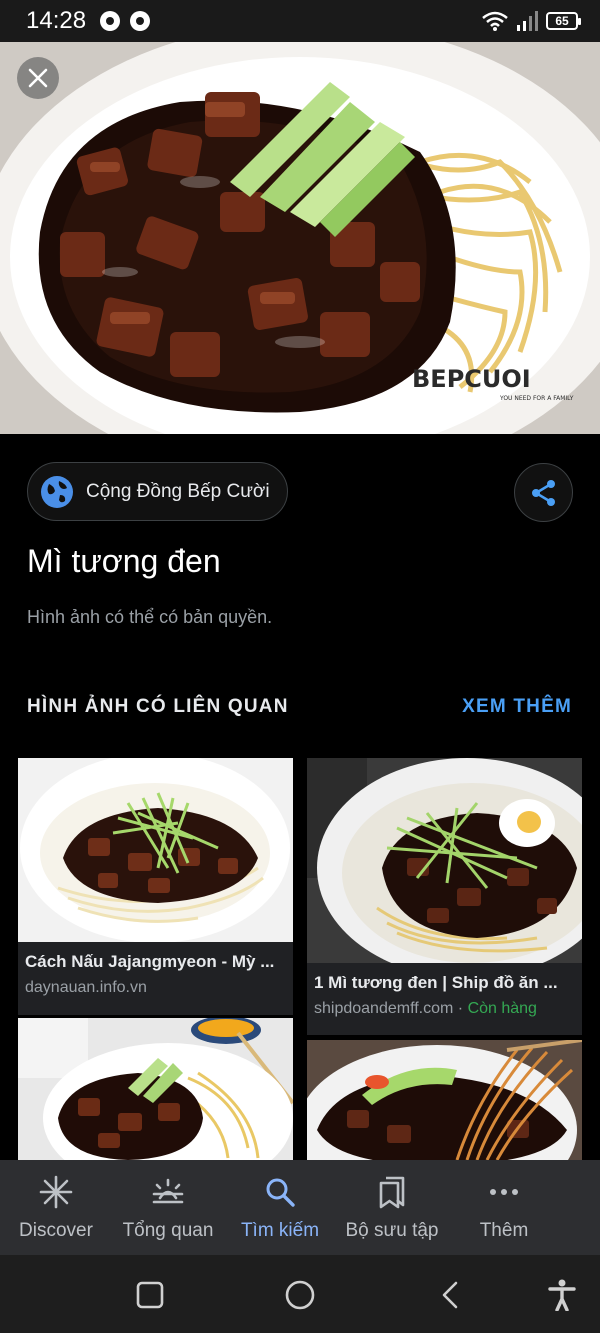 Image resolution: width=600 pixels, height=1333 pixels. I want to click on sunrise-icon, so click(168, 1191).